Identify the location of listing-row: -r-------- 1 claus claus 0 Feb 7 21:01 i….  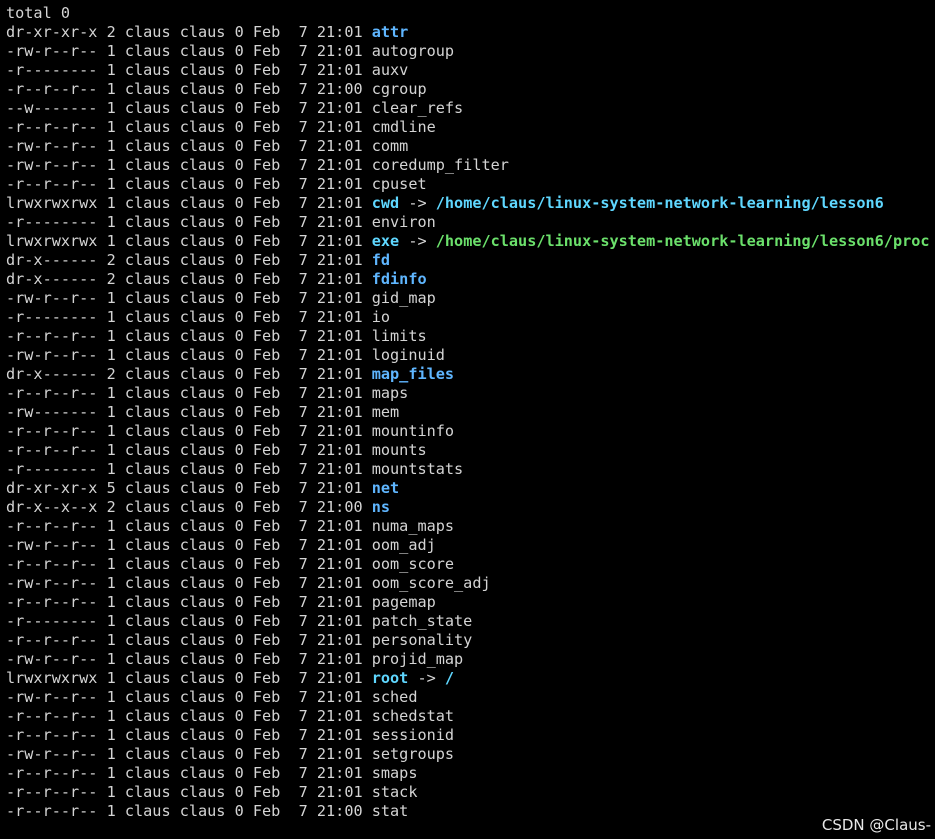
(470, 317).